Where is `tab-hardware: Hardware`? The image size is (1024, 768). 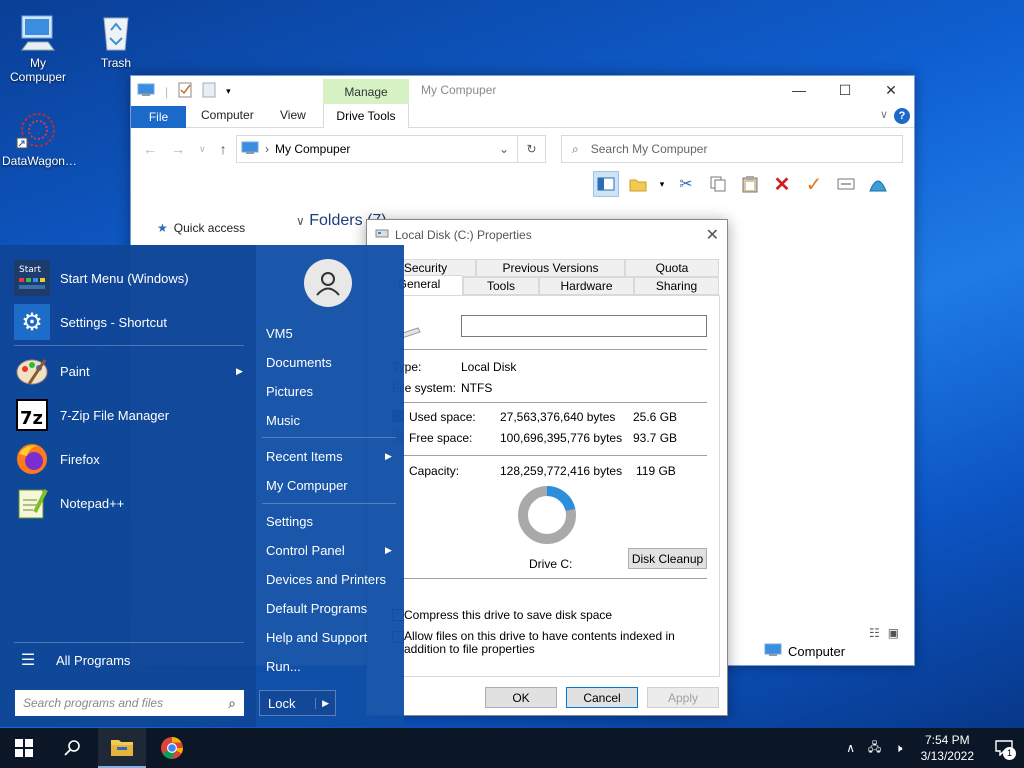
tab-hardware: Hardware is located at coordinates (586, 286).